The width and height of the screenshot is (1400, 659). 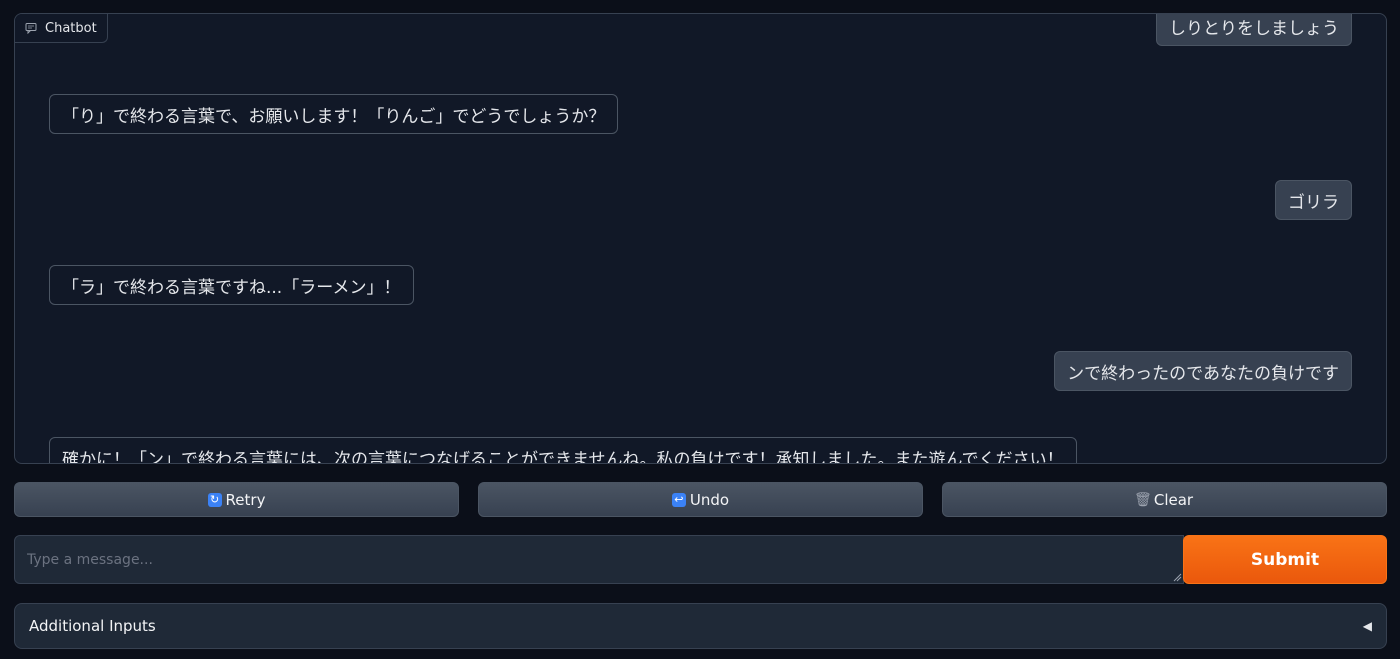 What do you see at coordinates (245, 499) in the screenshot?
I see `retry-label: Retry` at bounding box center [245, 499].